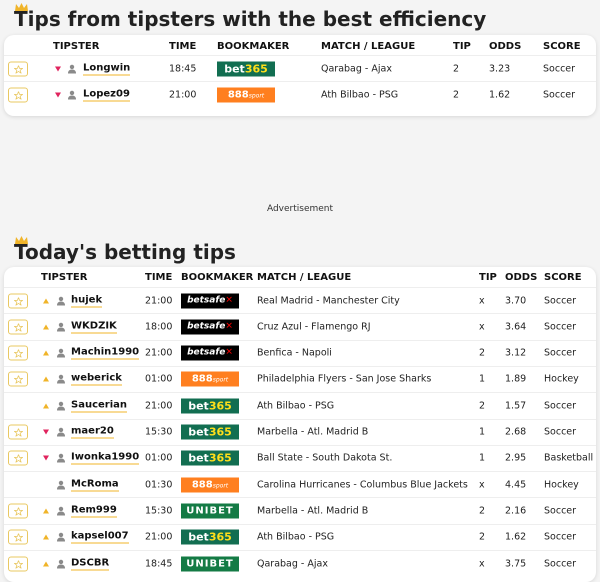 This screenshot has width=600, height=582. I want to click on match-league: Cruz Azul - Flamengo RJ, so click(314, 326).